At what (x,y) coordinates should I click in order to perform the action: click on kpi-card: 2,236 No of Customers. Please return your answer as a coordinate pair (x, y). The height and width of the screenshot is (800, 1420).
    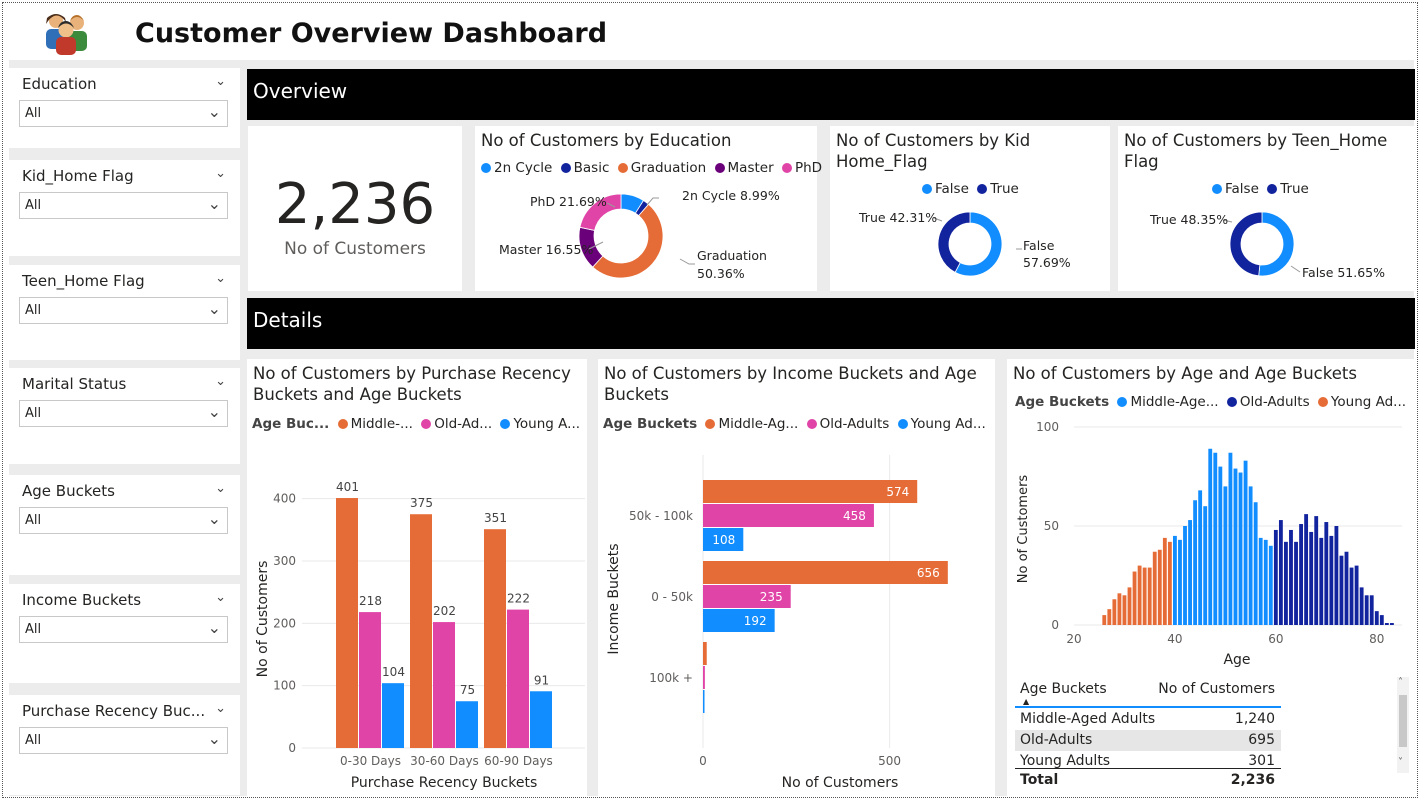
    Looking at the image, I should click on (355, 208).